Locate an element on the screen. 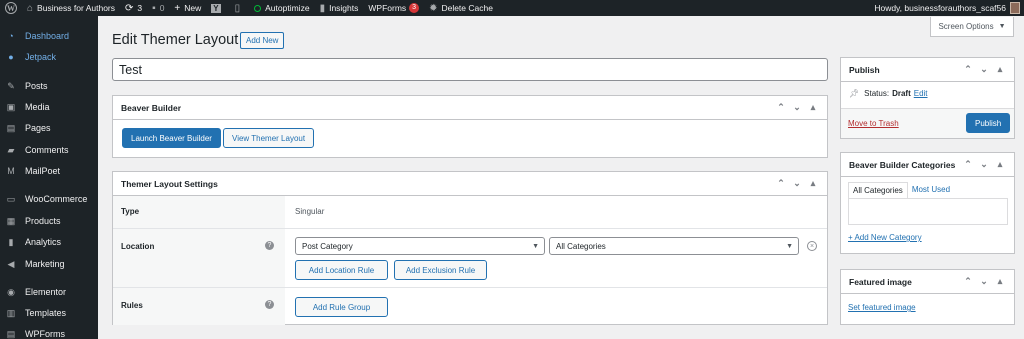 The width and height of the screenshot is (1024, 339). screen-options-label: Screen Options is located at coordinates (966, 26).